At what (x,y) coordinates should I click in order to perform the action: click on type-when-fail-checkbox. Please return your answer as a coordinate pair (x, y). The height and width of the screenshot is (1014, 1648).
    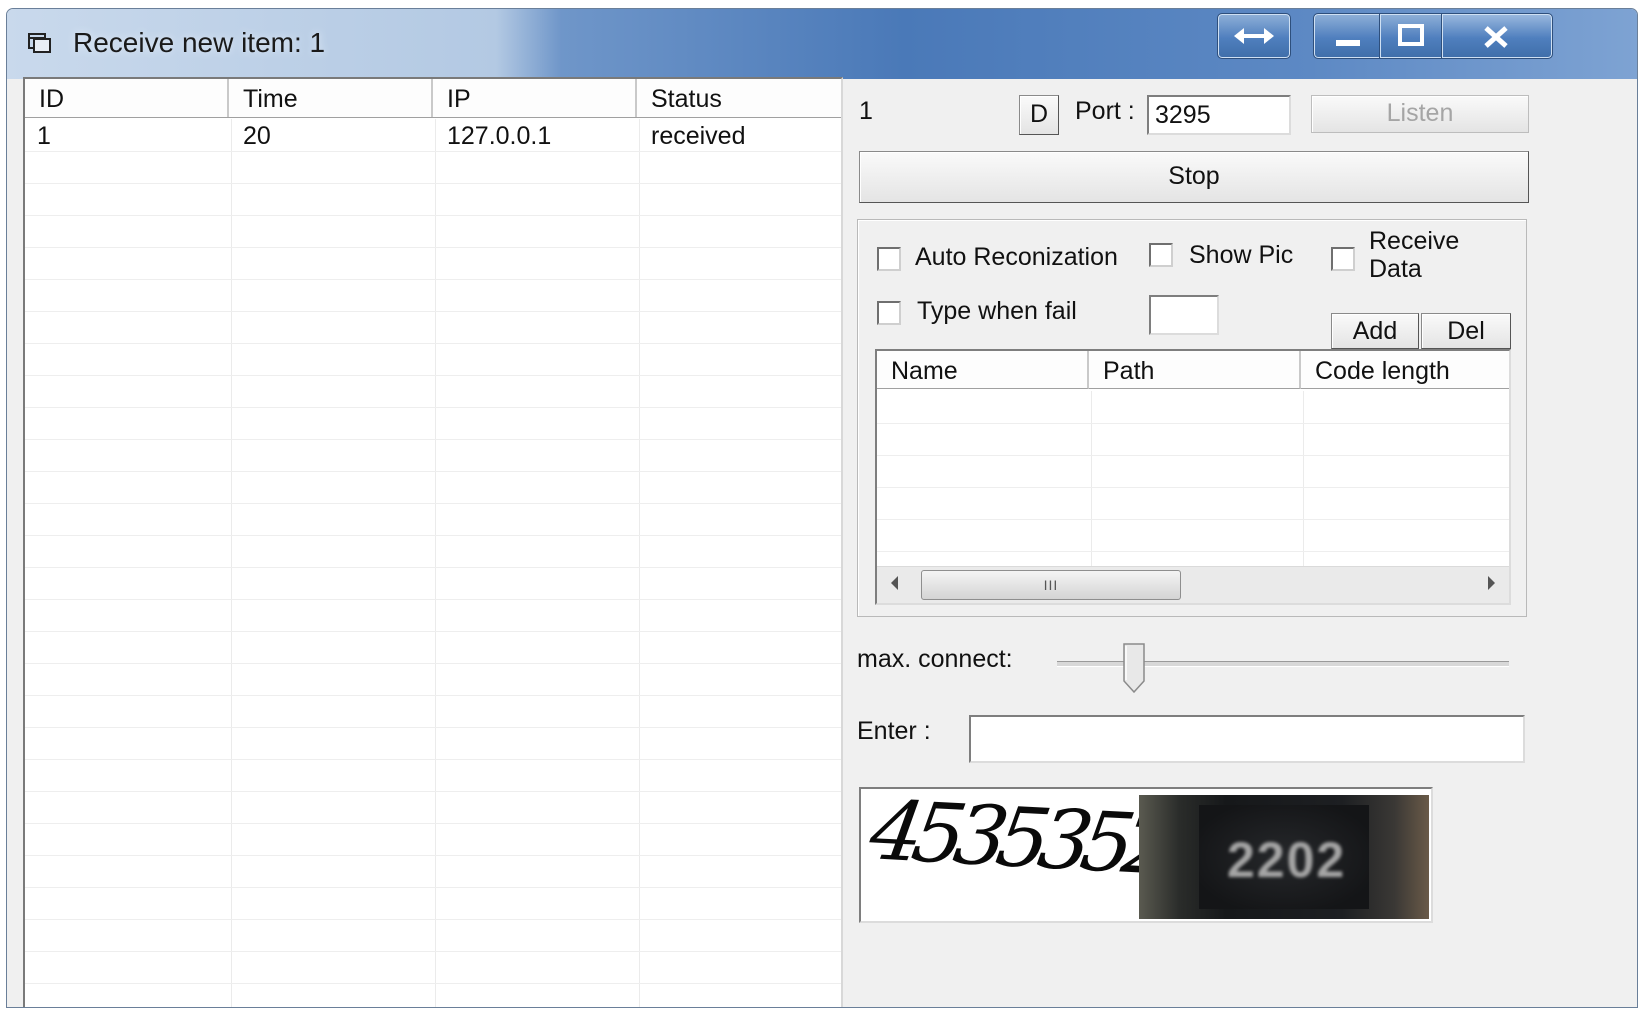
    Looking at the image, I should click on (889, 313).